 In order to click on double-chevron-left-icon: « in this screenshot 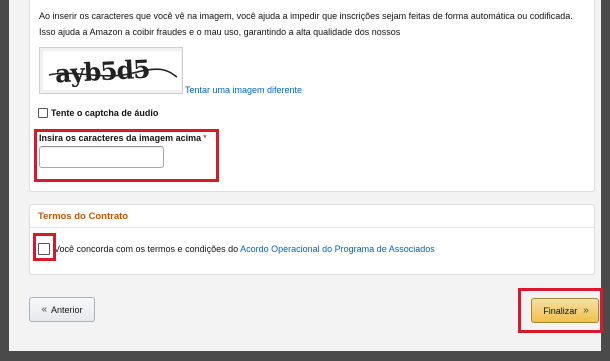, I will do `click(43, 309)`.